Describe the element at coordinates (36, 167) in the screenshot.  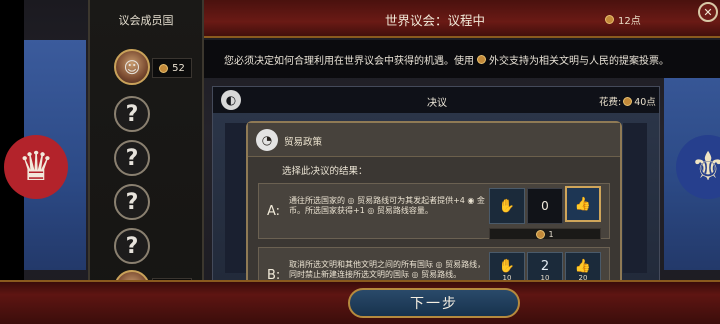
I see `crown-emblem-icon: ♛` at that location.